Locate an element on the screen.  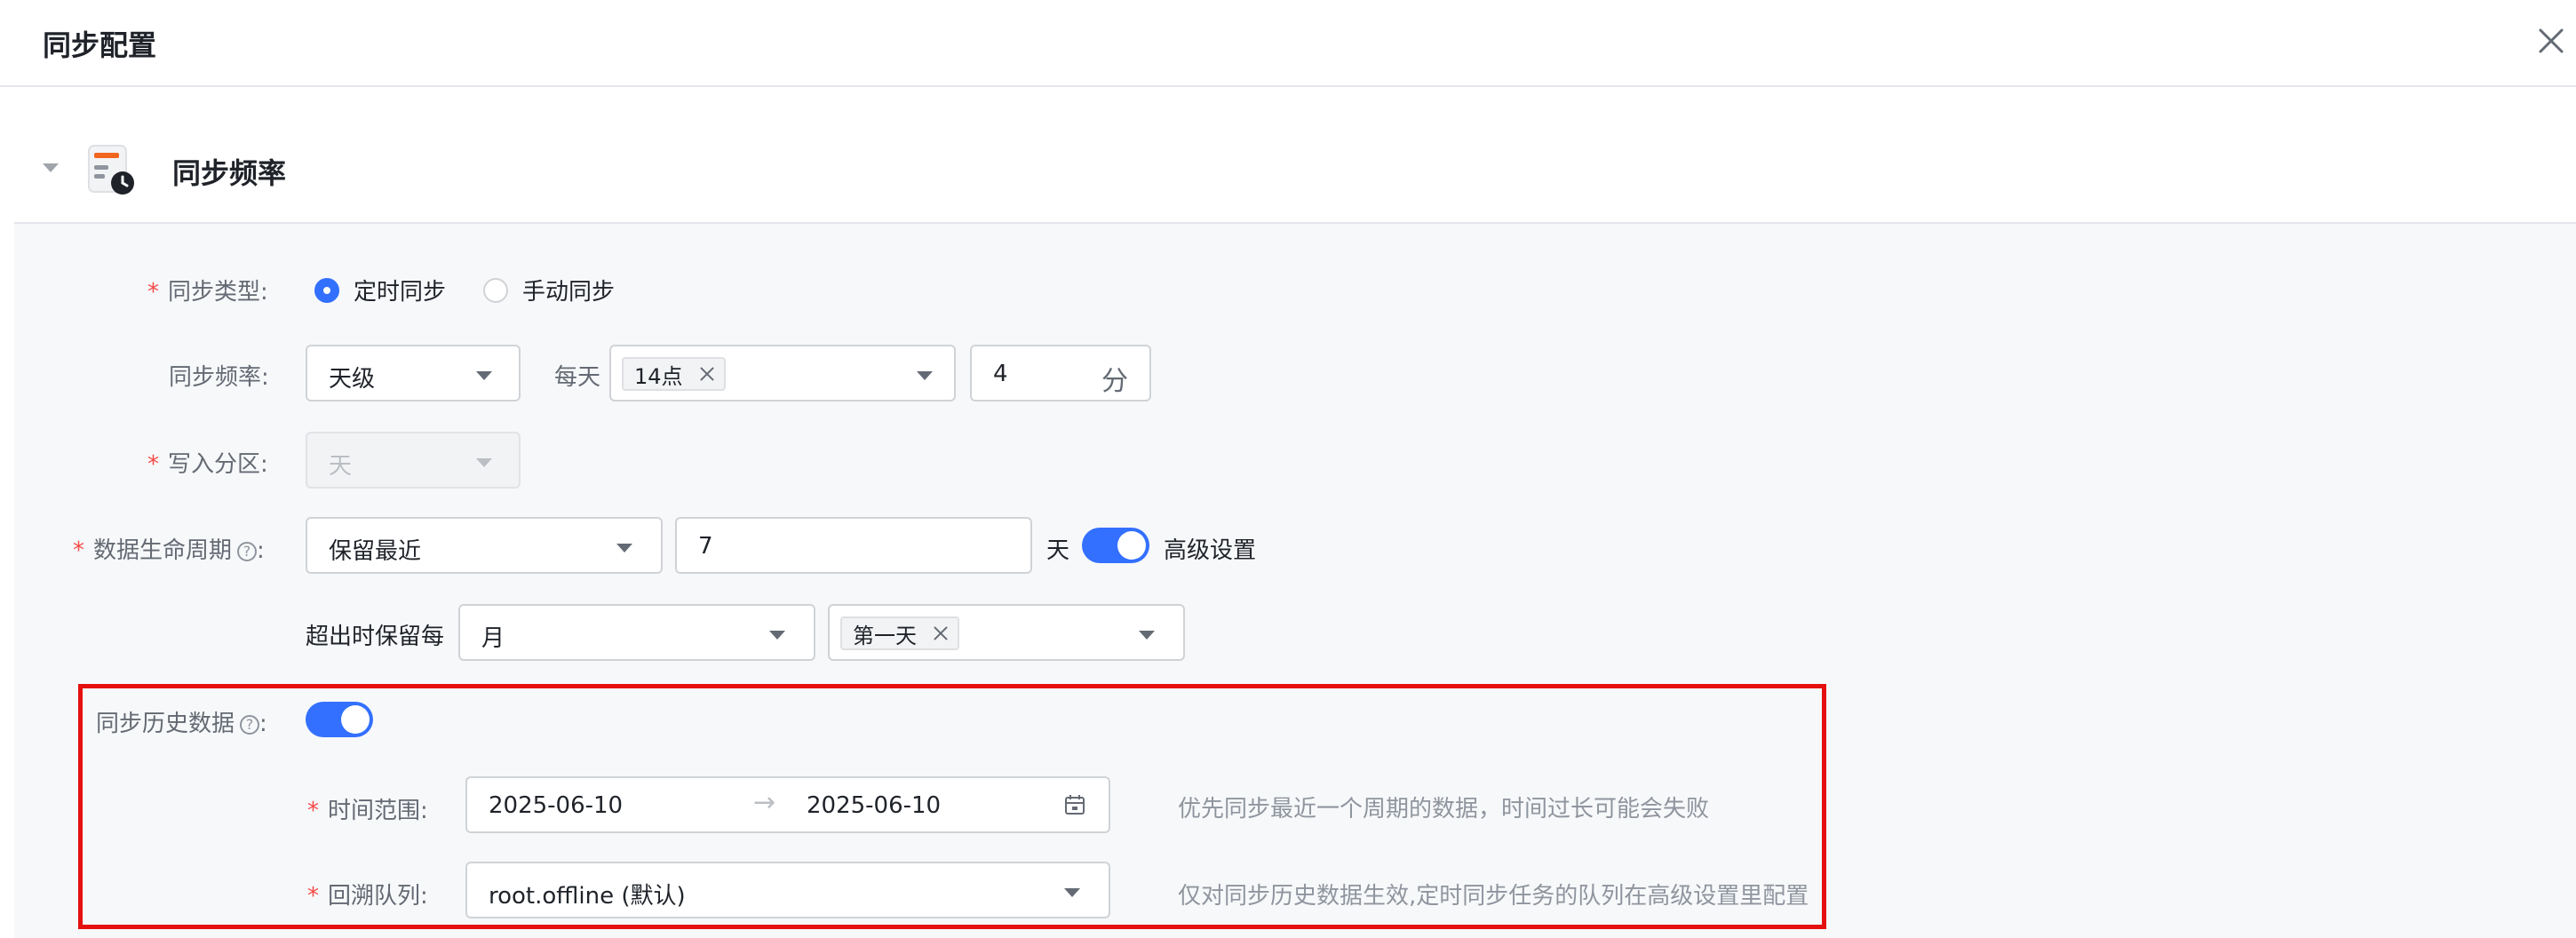
time-range-hint: 优先同步最近一个周期的数据，时间过长可能会失败 is located at coordinates (1444, 809).